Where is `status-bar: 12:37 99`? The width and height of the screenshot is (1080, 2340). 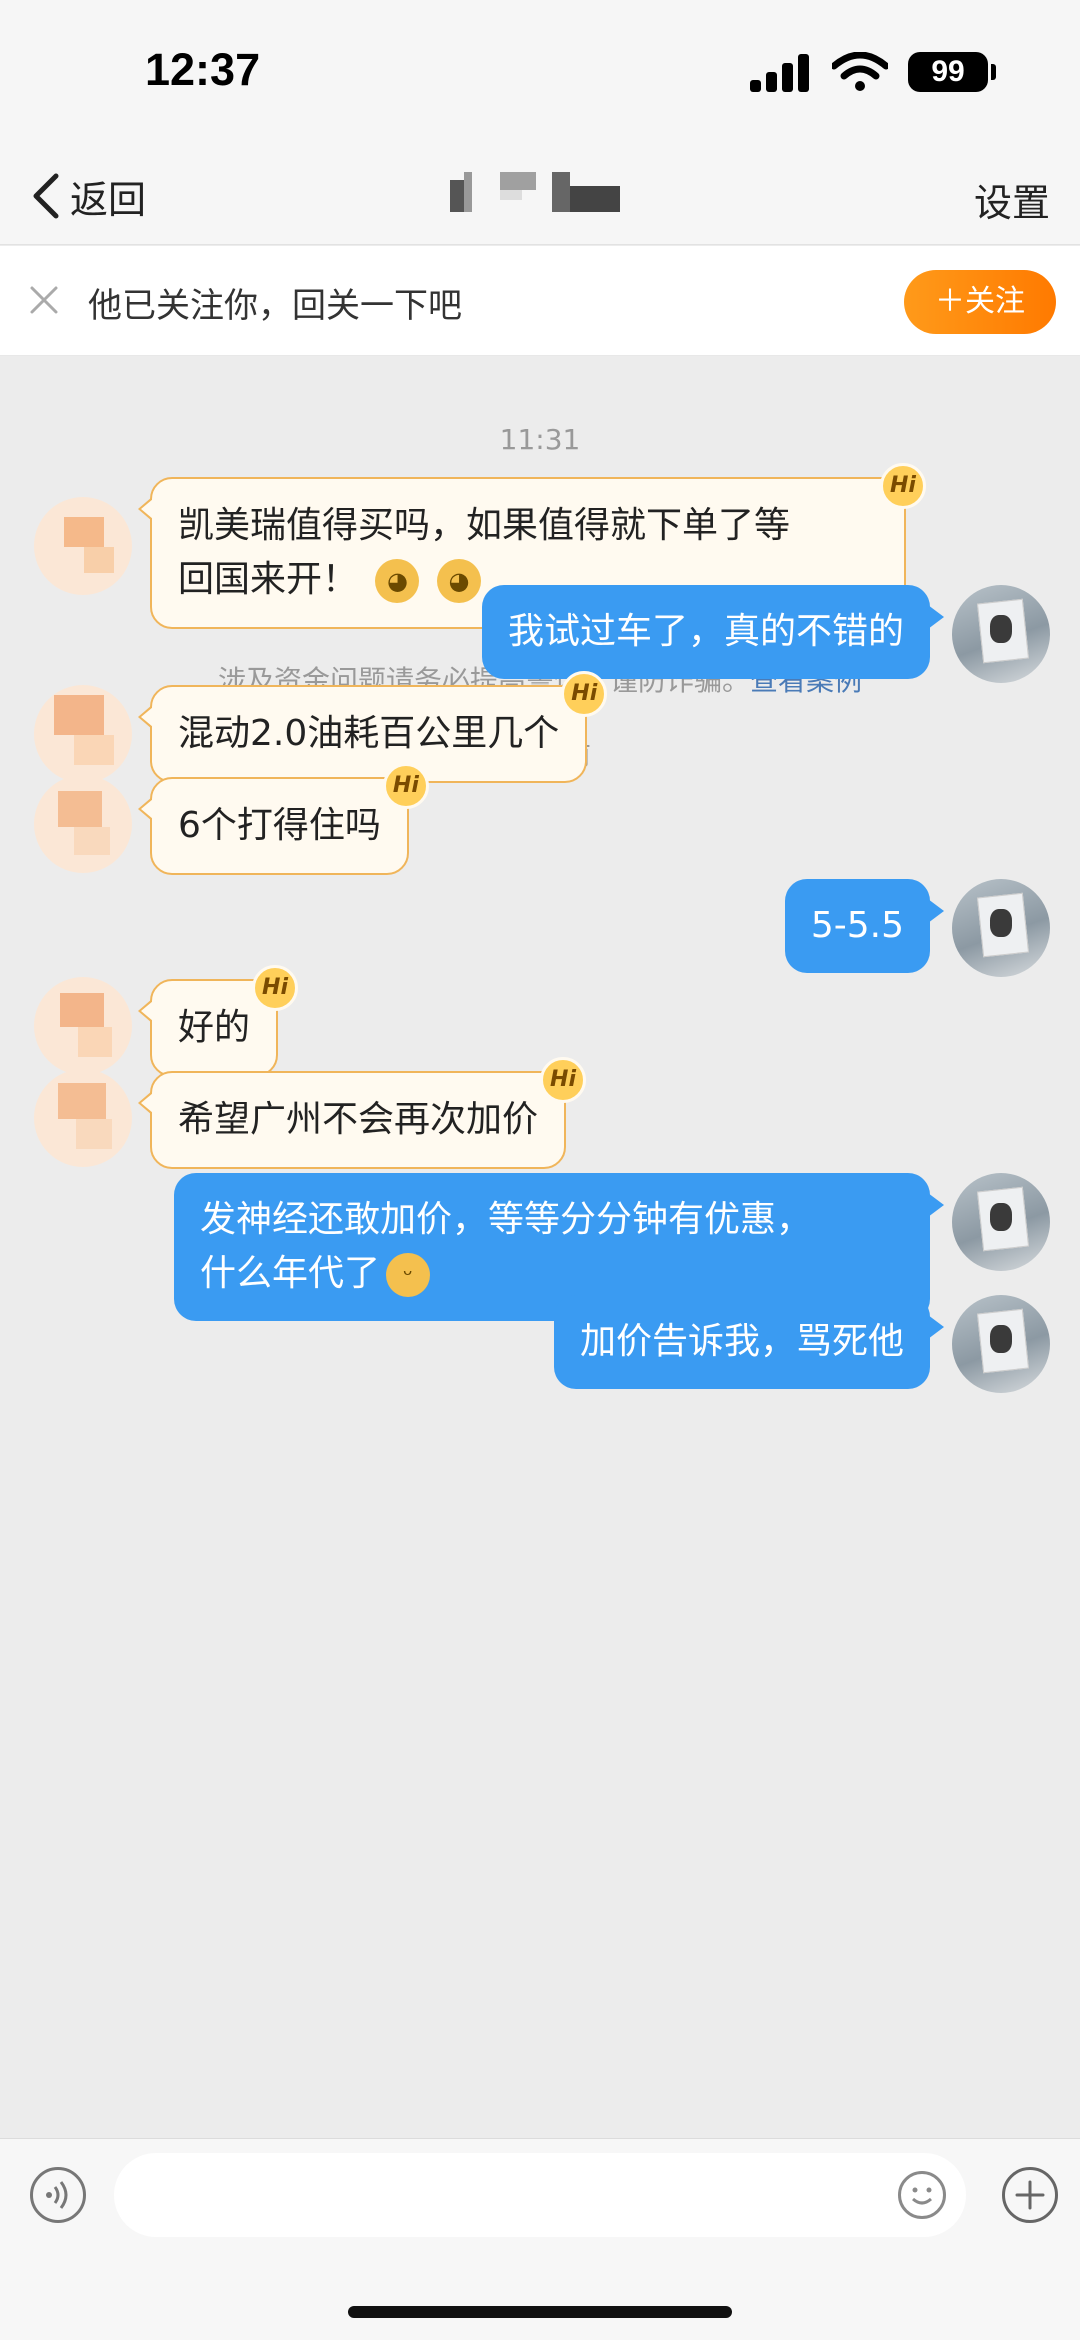
status-bar: 12:37 99 is located at coordinates (540, 75).